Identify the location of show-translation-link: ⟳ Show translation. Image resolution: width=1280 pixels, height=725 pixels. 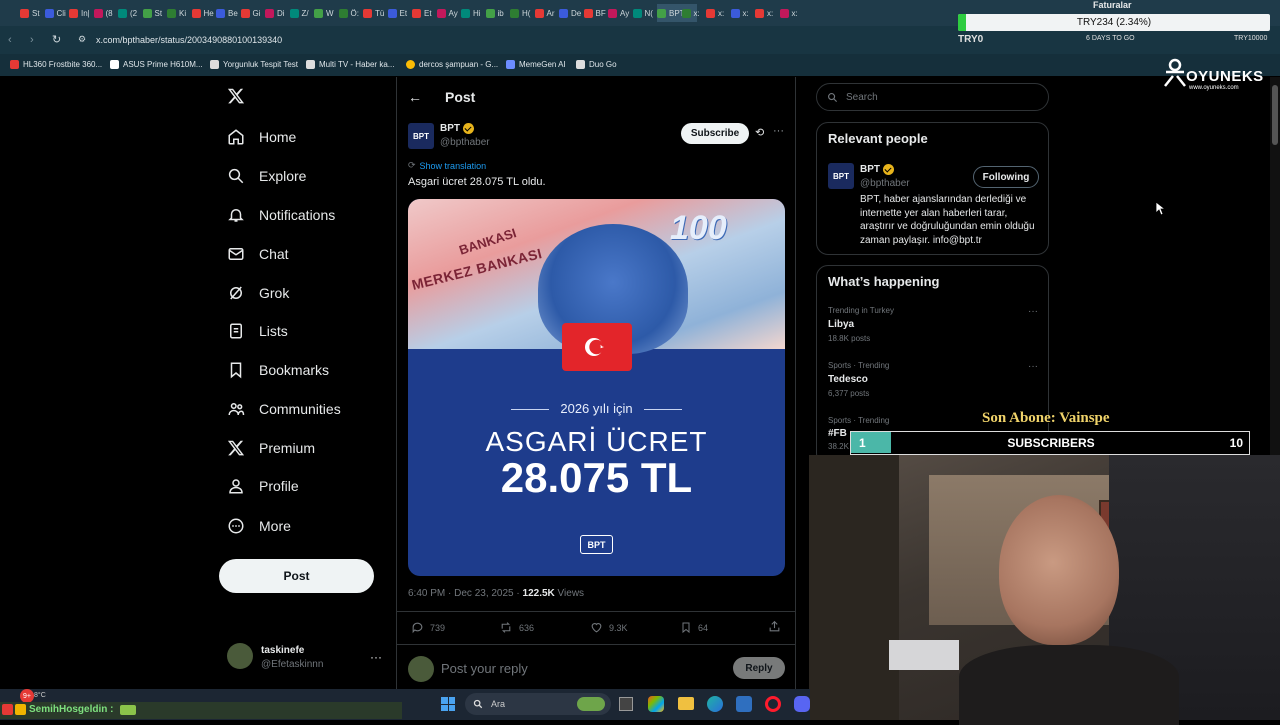
(447, 165).